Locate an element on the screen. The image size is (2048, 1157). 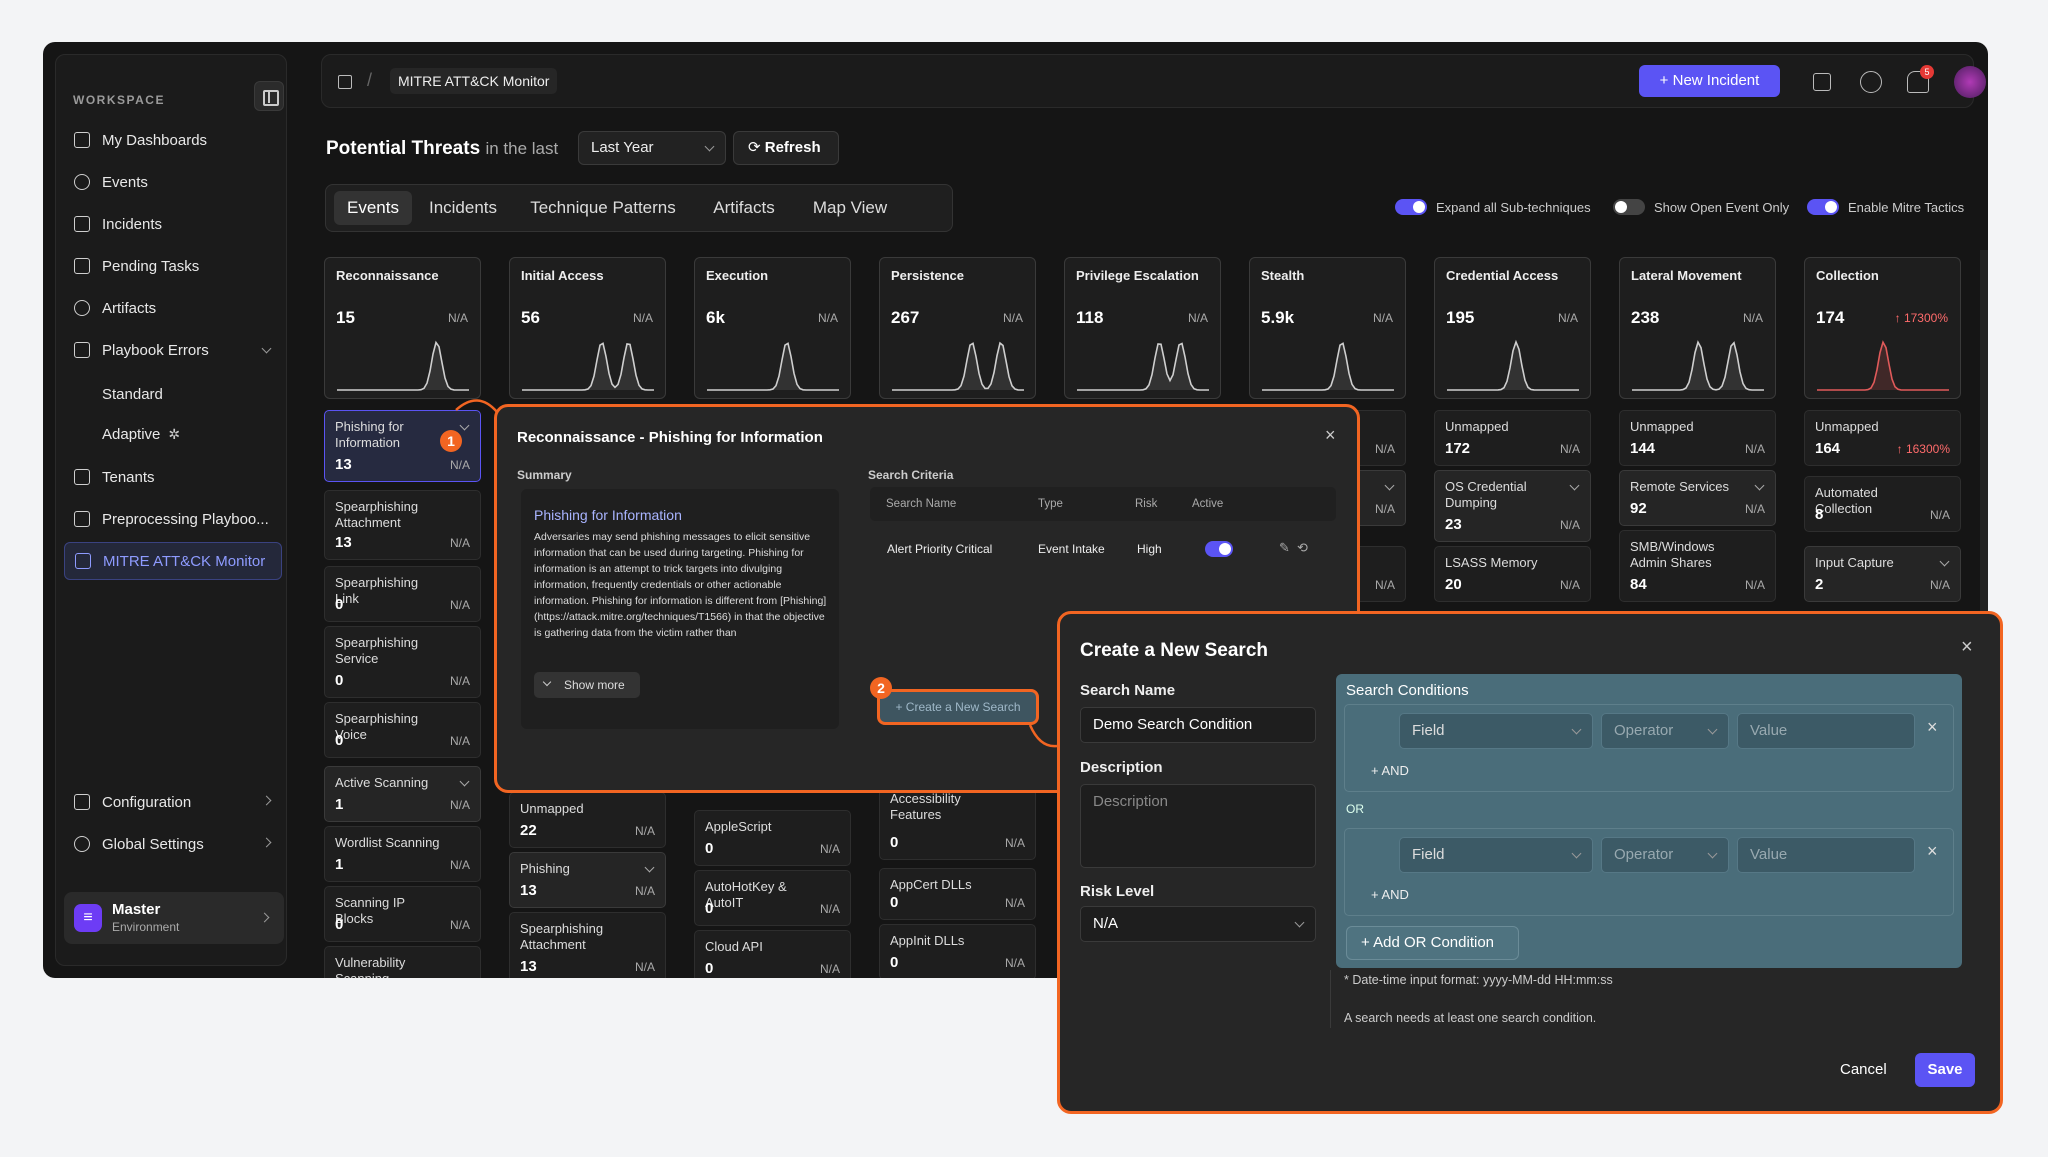
technique-card: SMB/Windows Admin Shares 84 N/A is located at coordinates (1697, 566).